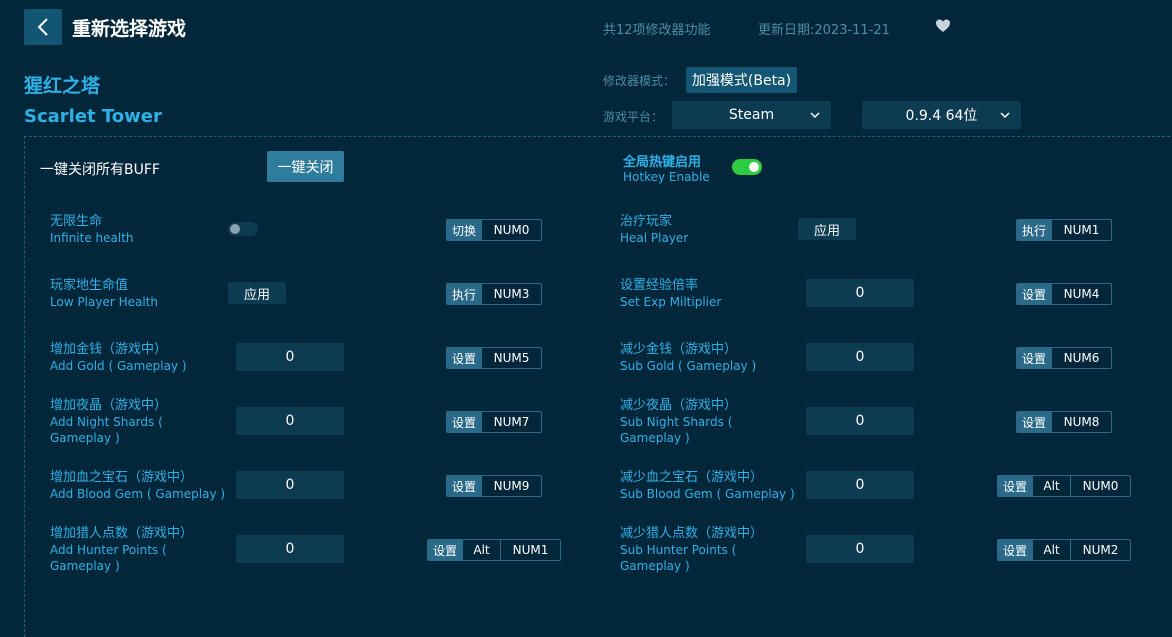  I want to click on feature-name-cn: 减少血之宝石（游戏中）, so click(692, 477).